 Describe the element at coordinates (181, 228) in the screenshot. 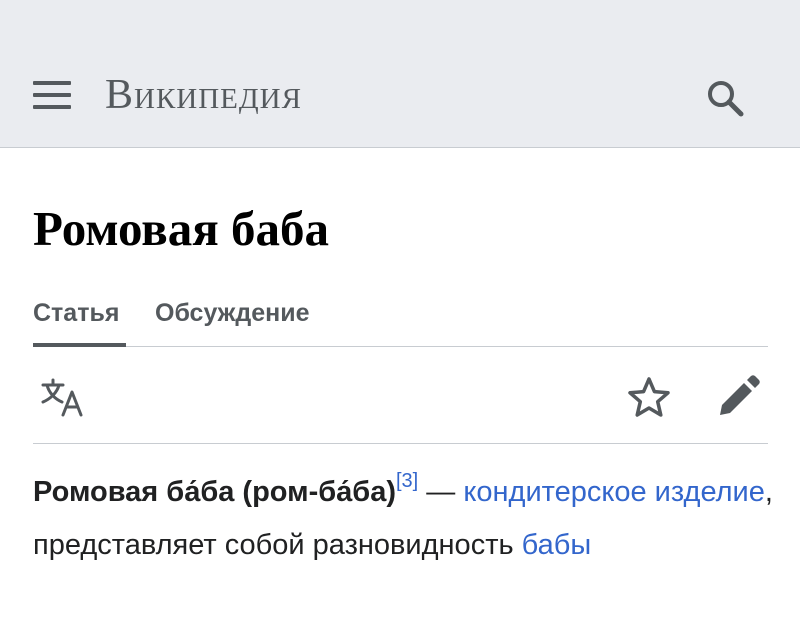

I see `page-title: Ромовая баба` at that location.